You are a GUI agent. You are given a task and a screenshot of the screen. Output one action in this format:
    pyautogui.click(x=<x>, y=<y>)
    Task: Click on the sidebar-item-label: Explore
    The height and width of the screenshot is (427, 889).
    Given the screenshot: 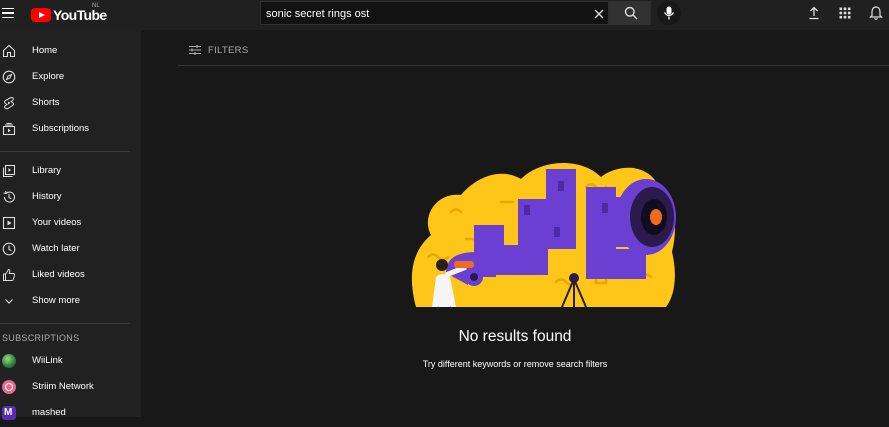 What is the action you would take?
    pyautogui.click(x=48, y=76)
    